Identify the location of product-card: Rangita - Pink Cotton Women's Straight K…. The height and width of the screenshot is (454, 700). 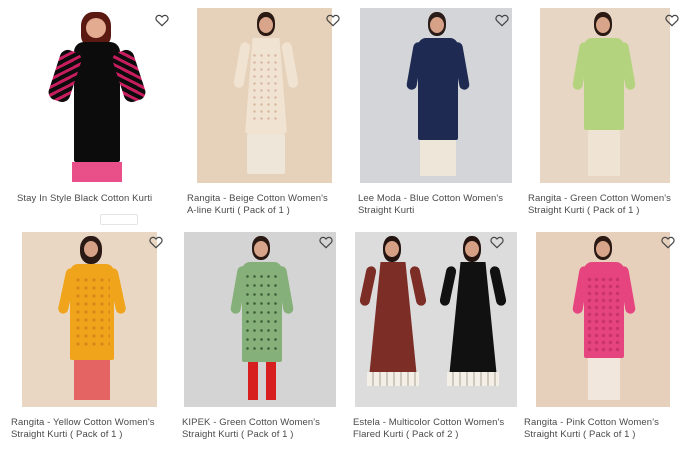
(612, 343).